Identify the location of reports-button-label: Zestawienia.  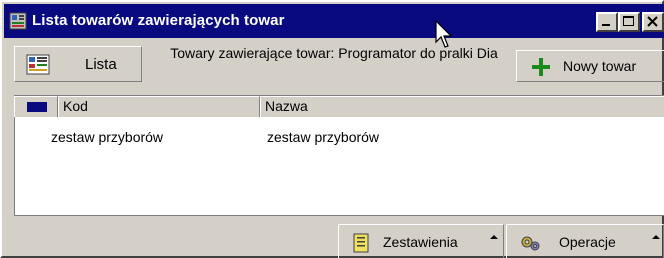
(420, 242).